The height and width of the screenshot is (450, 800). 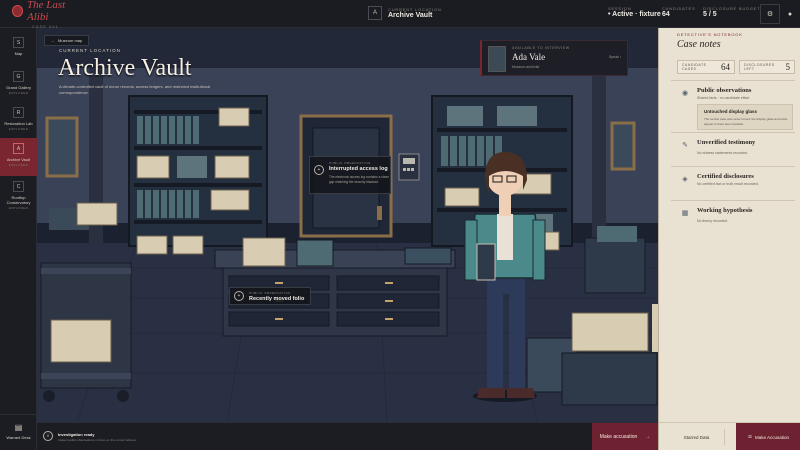 What do you see at coordinates (18, 437) in the screenshot?
I see `warrant-desk-label: Warrant Desk` at bounding box center [18, 437].